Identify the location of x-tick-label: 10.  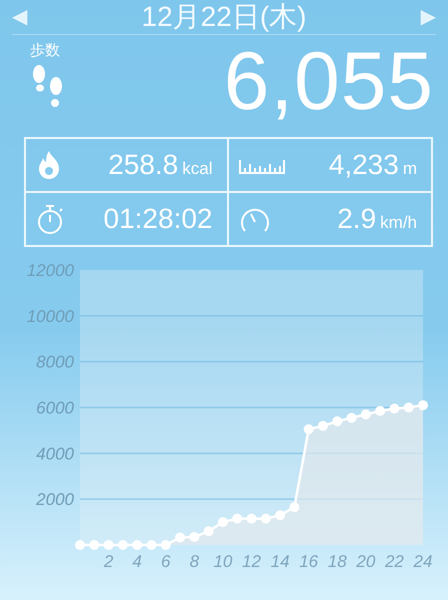
(222, 561).